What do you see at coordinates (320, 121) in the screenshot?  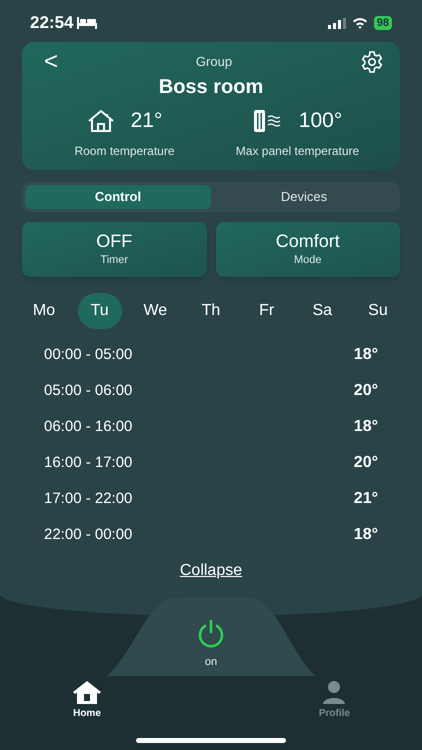 I see `temperature-value: 100°` at bounding box center [320, 121].